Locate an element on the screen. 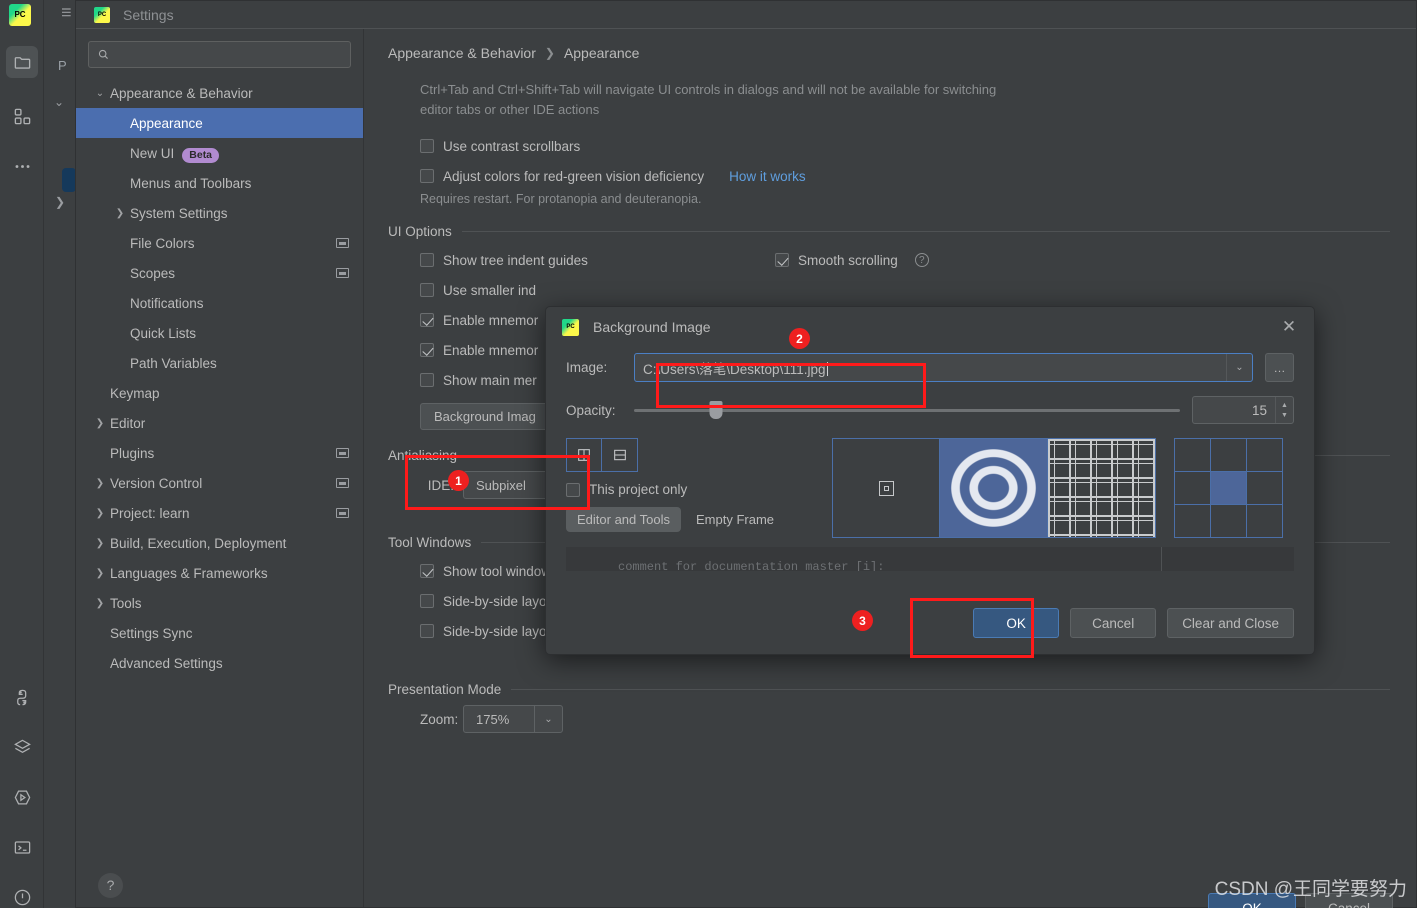 Image resolution: width=1417 pixels, height=908 pixels. sidebar-item-problems is located at coordinates (22, 894).